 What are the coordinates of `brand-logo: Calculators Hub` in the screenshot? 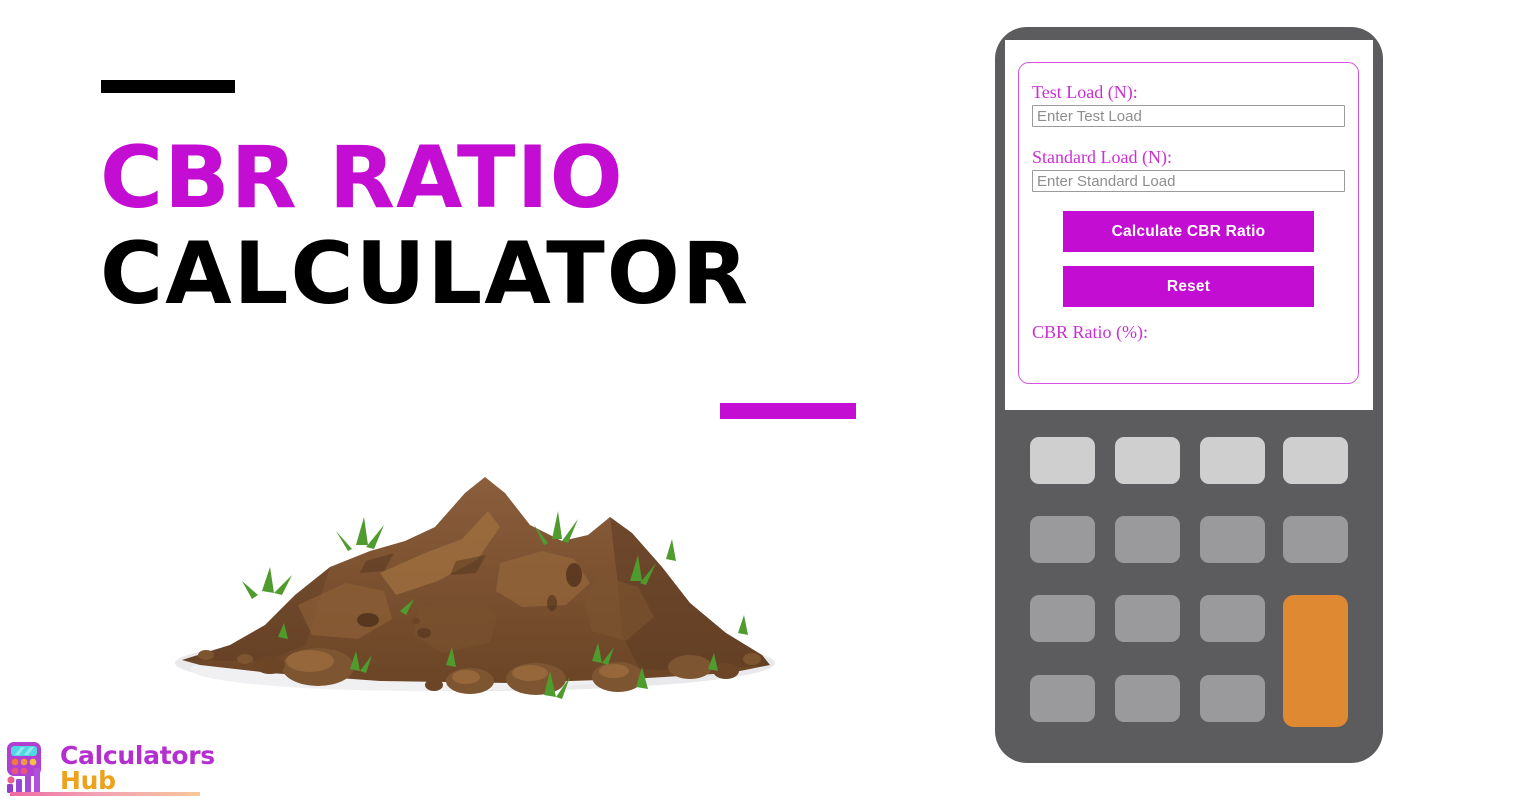 It's located at (109, 768).